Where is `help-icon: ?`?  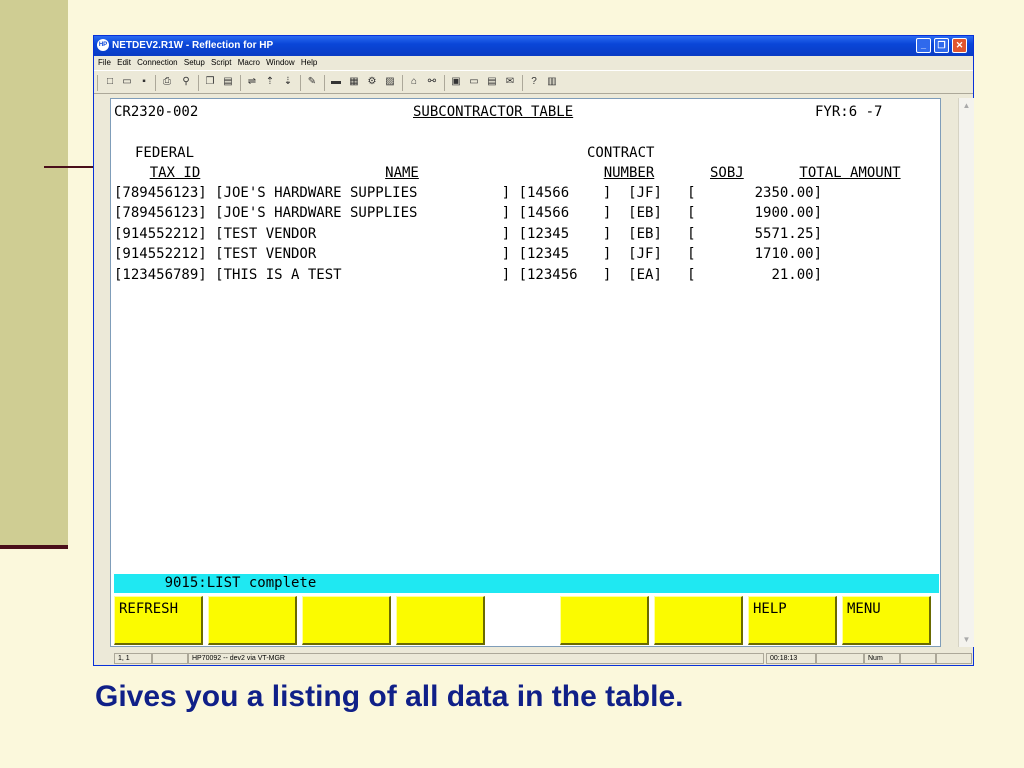 help-icon: ? is located at coordinates (534, 82).